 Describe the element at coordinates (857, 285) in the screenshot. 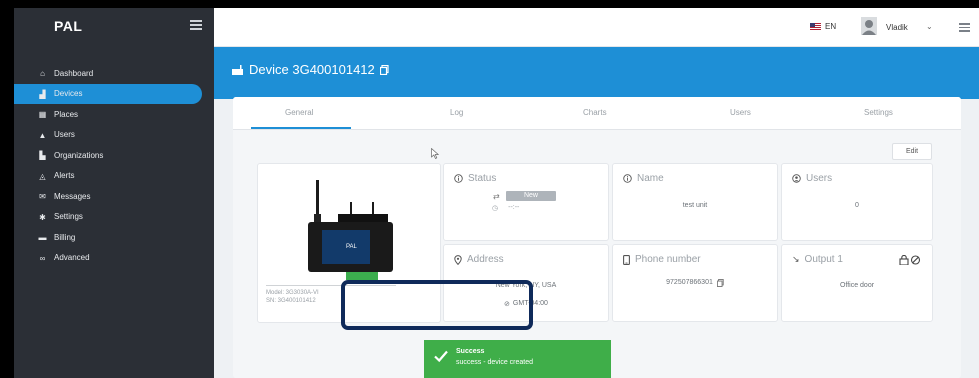

I see `output-value: Office door` at that location.